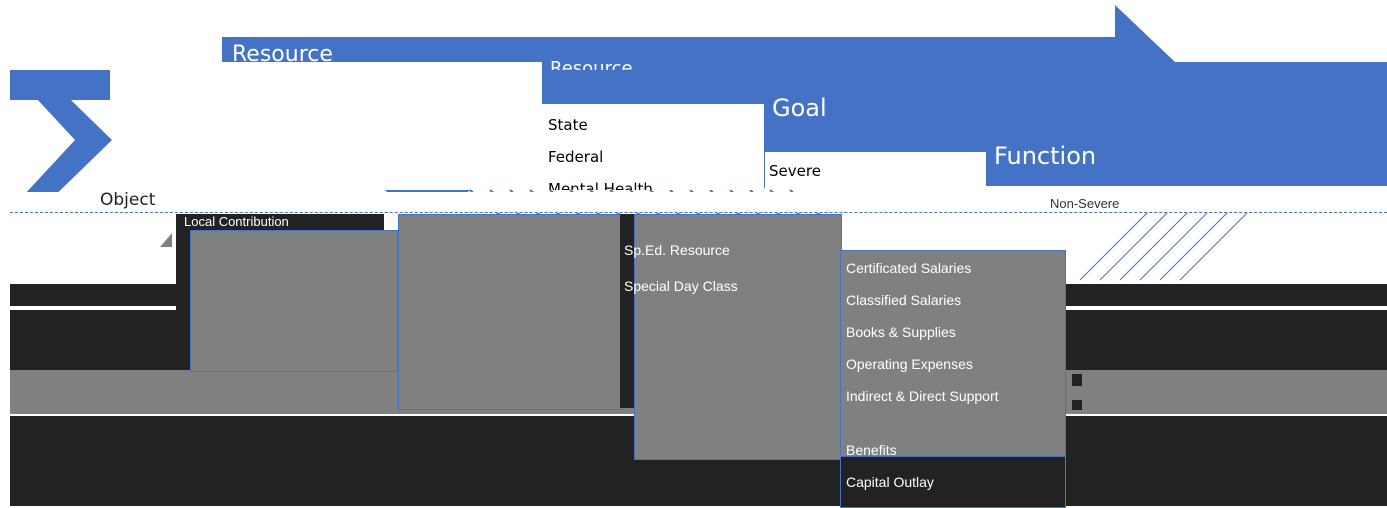  Describe the element at coordinates (909, 268) in the screenshot. I see `function-item-certificated-salaries: Certificated Salaries` at that location.